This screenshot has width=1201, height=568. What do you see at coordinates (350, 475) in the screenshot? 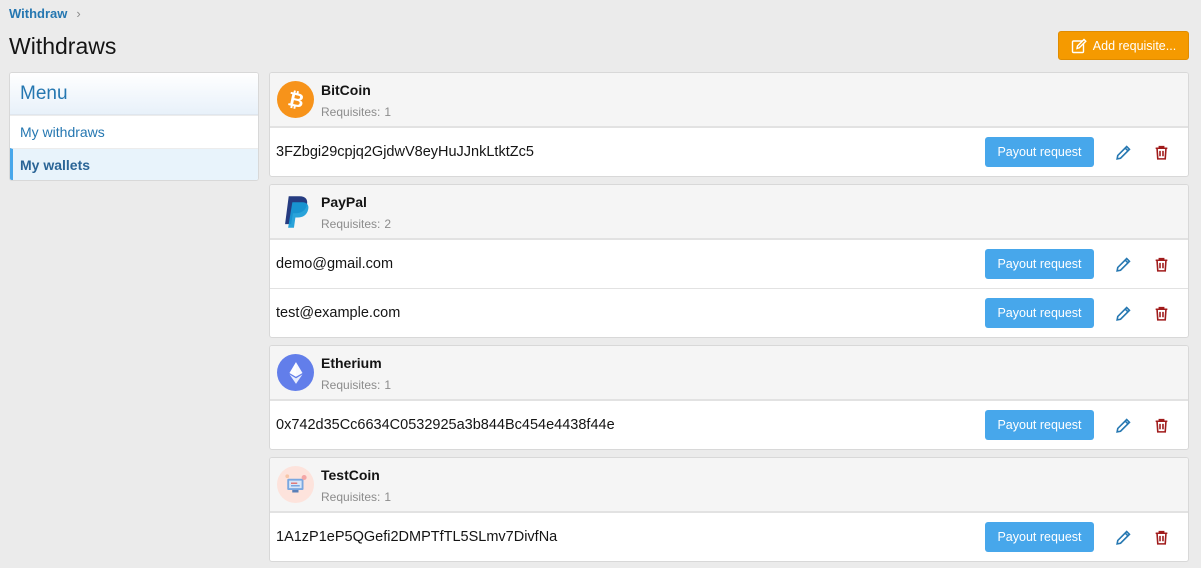
I see `wallet-name: TestCoin` at bounding box center [350, 475].